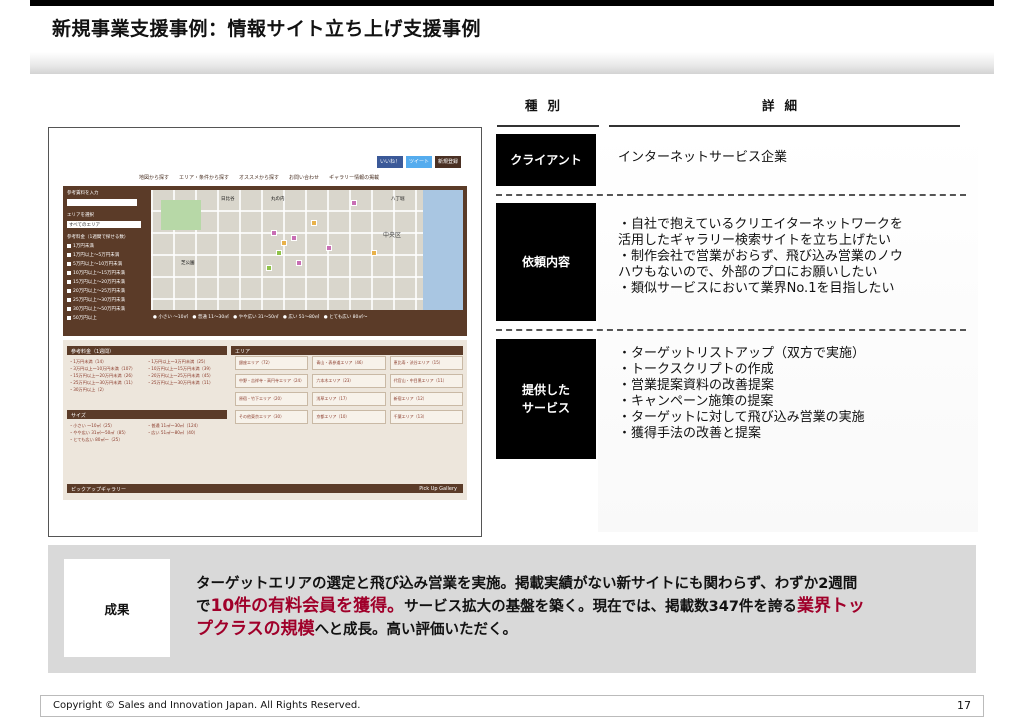 The width and height of the screenshot is (1024, 724). Describe the element at coordinates (147, 414) in the screenshot. I see `size-section-header: サイズ` at that location.